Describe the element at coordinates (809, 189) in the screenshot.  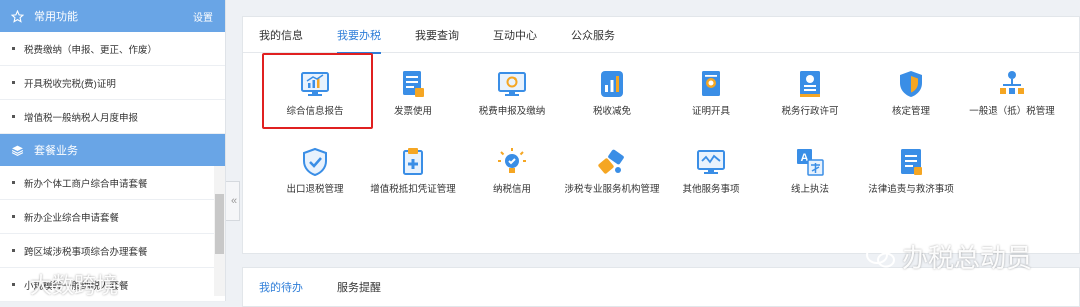
I see `function-item-label: 线上执法` at that location.